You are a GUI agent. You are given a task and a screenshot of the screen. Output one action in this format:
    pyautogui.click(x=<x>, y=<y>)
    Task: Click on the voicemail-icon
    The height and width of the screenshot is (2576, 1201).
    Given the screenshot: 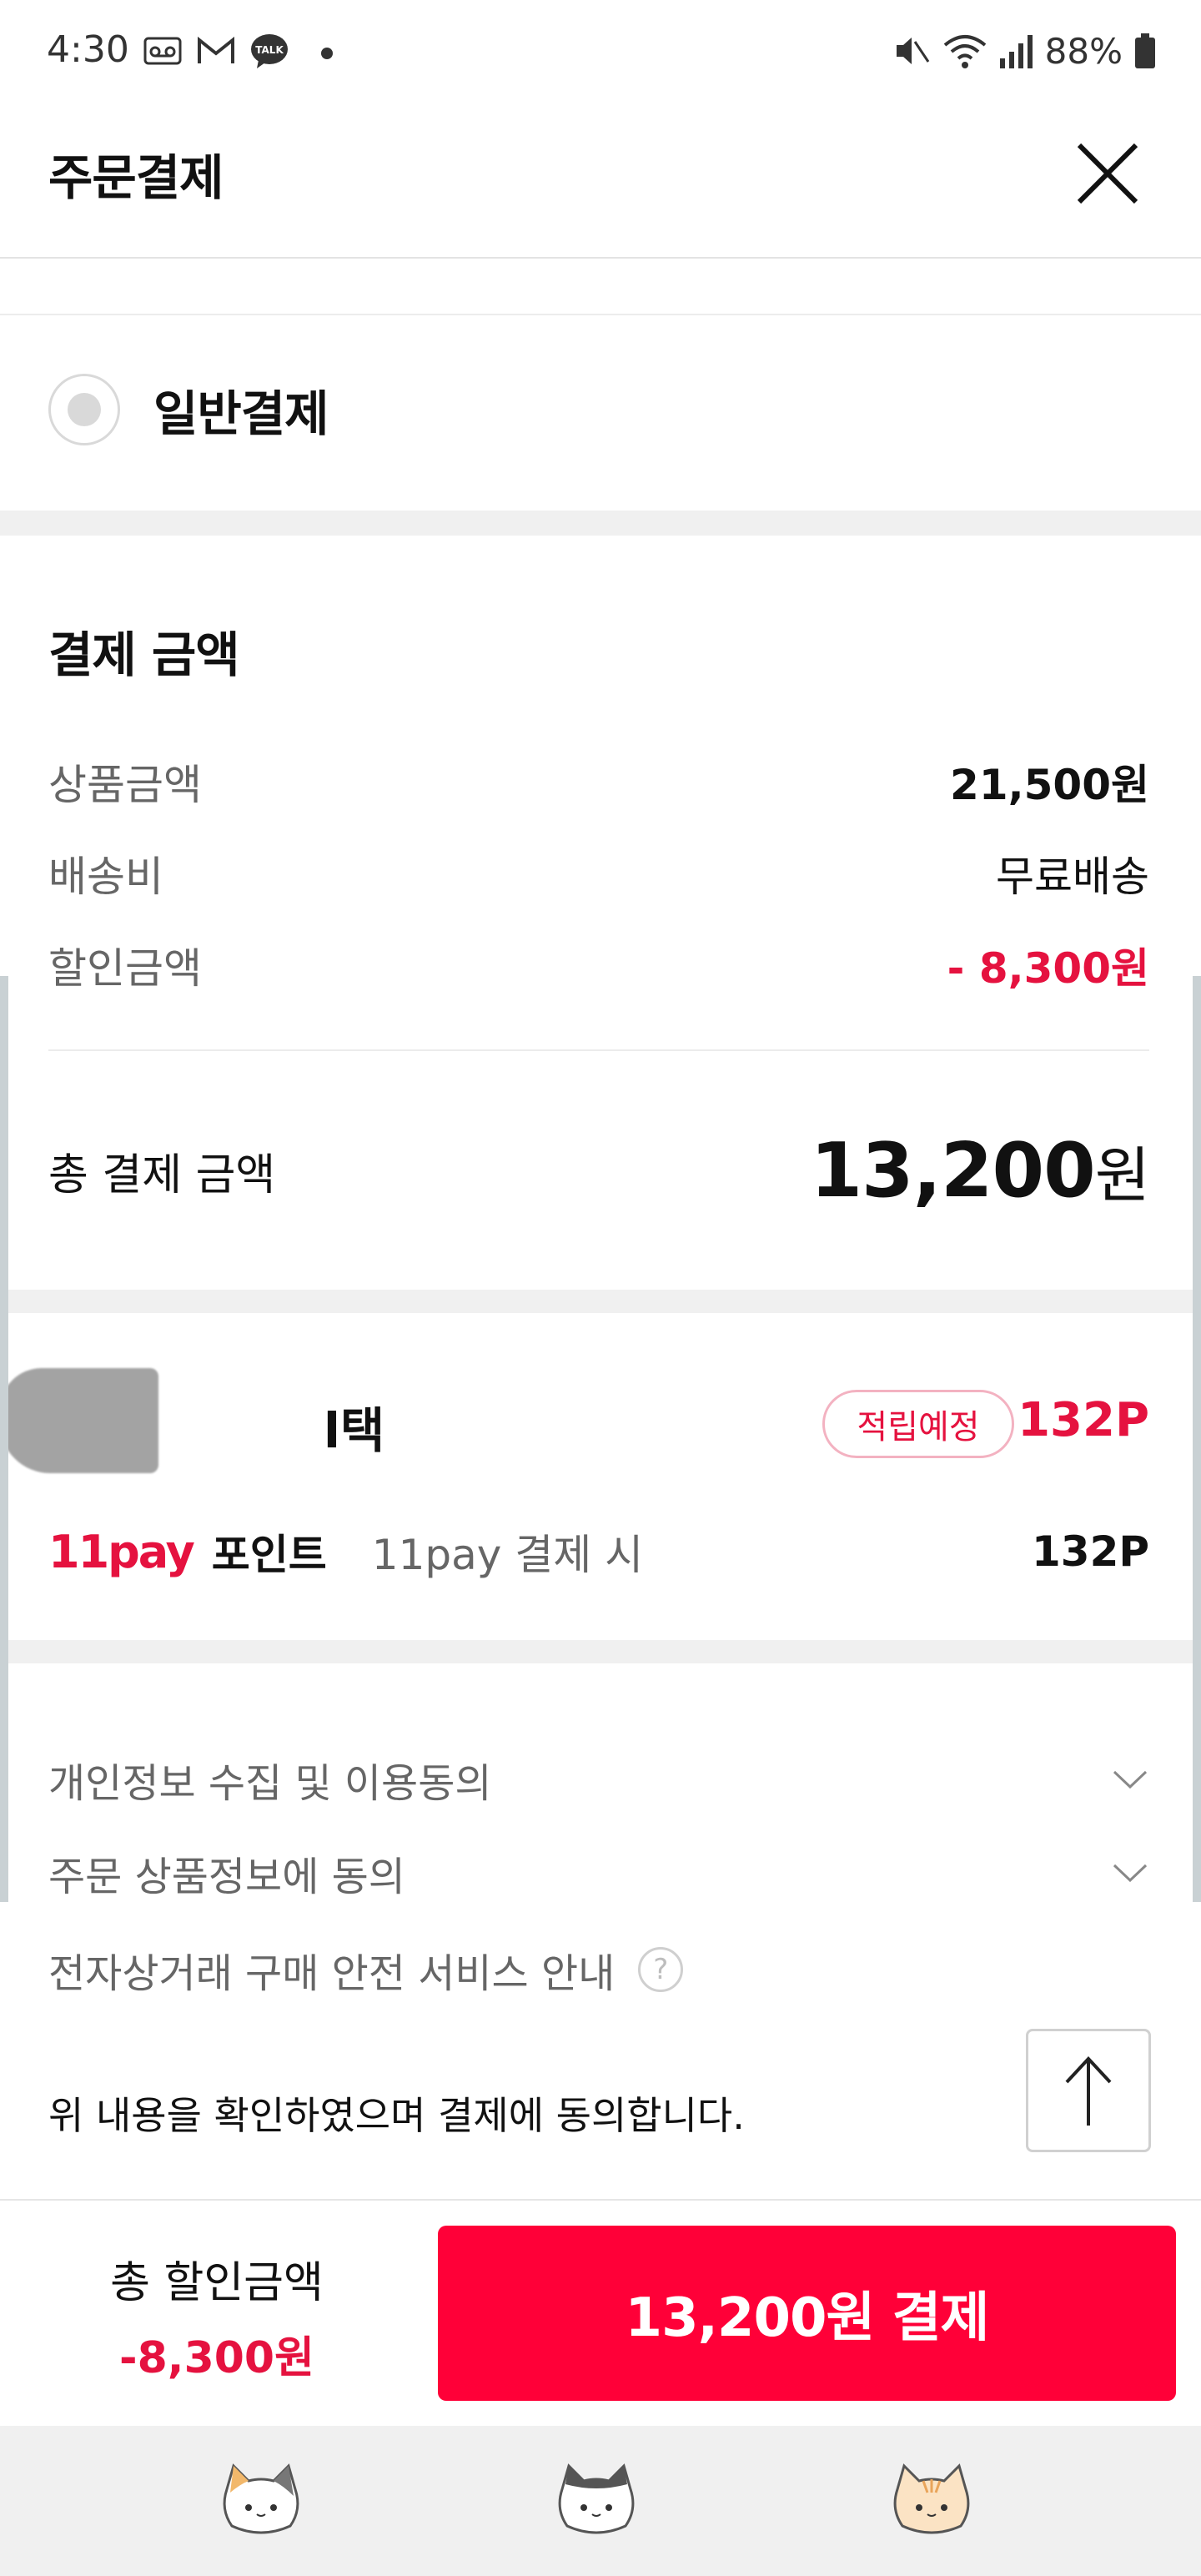 What is the action you would take?
    pyautogui.click(x=163, y=51)
    